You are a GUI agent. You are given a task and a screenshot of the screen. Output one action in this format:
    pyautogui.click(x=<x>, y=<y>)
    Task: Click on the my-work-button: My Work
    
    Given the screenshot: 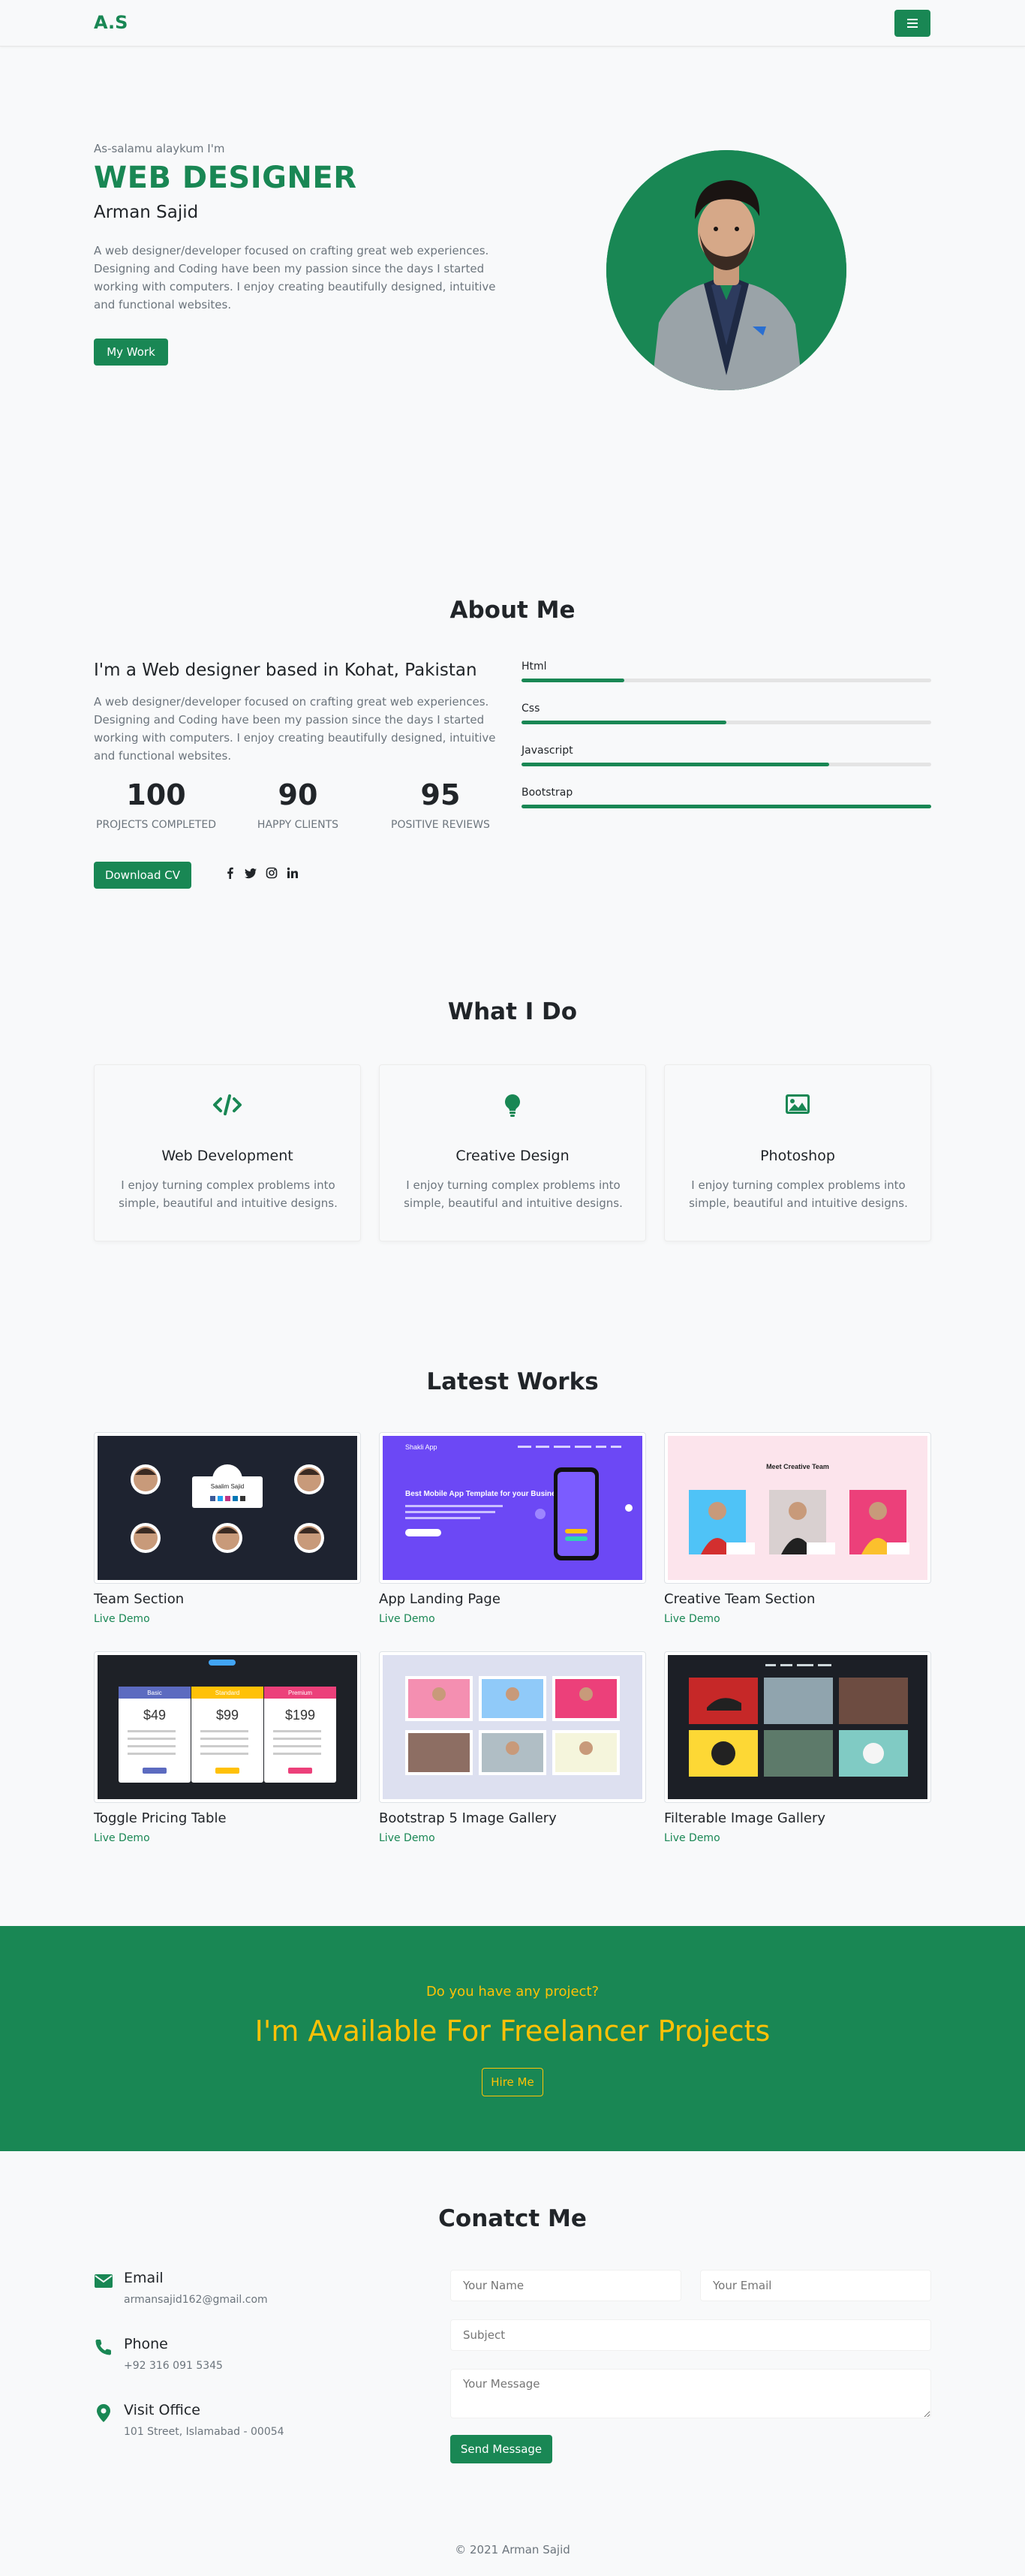 What is the action you would take?
    pyautogui.click(x=131, y=352)
    